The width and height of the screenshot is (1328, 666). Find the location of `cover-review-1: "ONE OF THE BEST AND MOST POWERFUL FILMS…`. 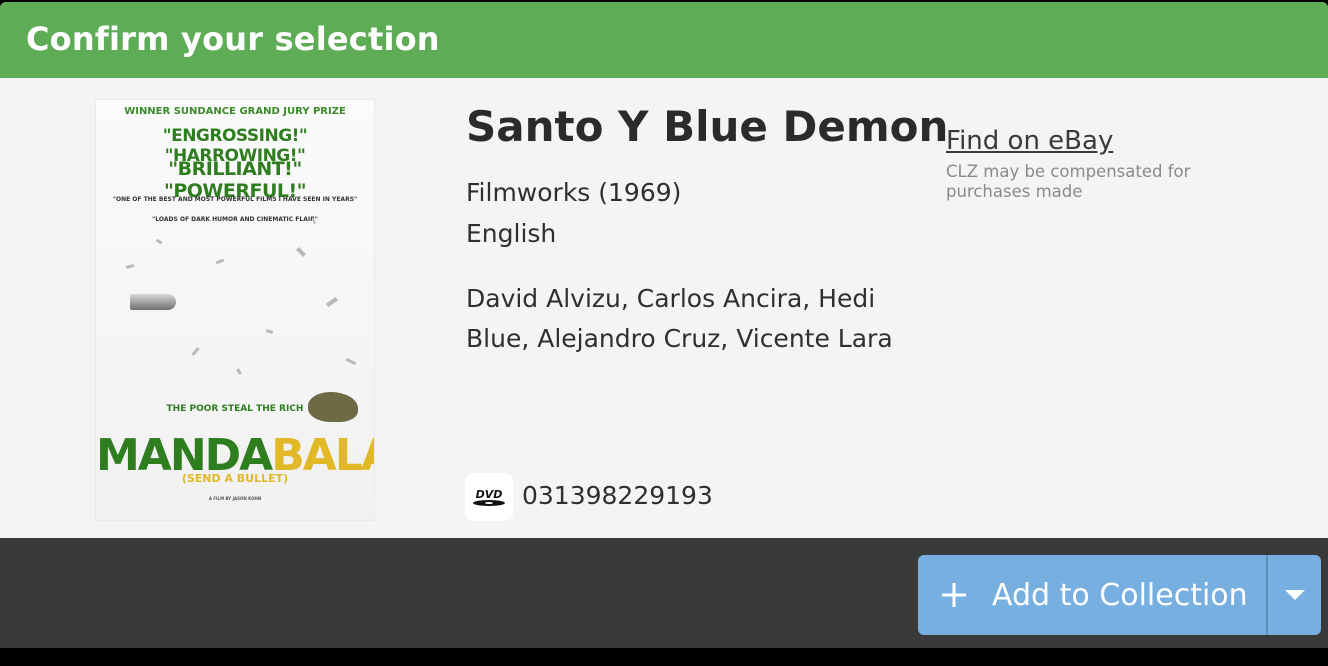

cover-review-1: "ONE OF THE BEST AND MOST POWERFUL FILMS… is located at coordinates (235, 199).